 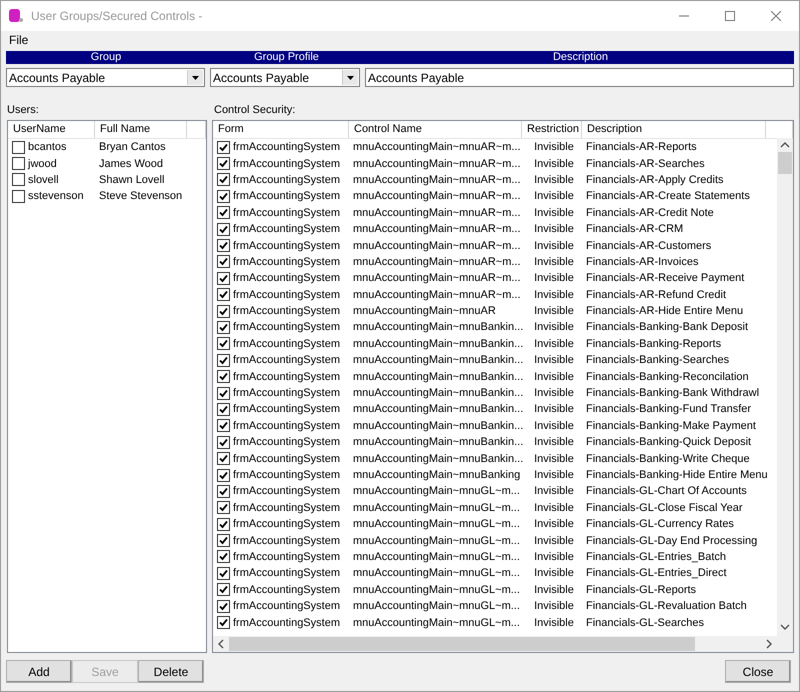 What do you see at coordinates (758, 671) in the screenshot?
I see `button: Close` at bounding box center [758, 671].